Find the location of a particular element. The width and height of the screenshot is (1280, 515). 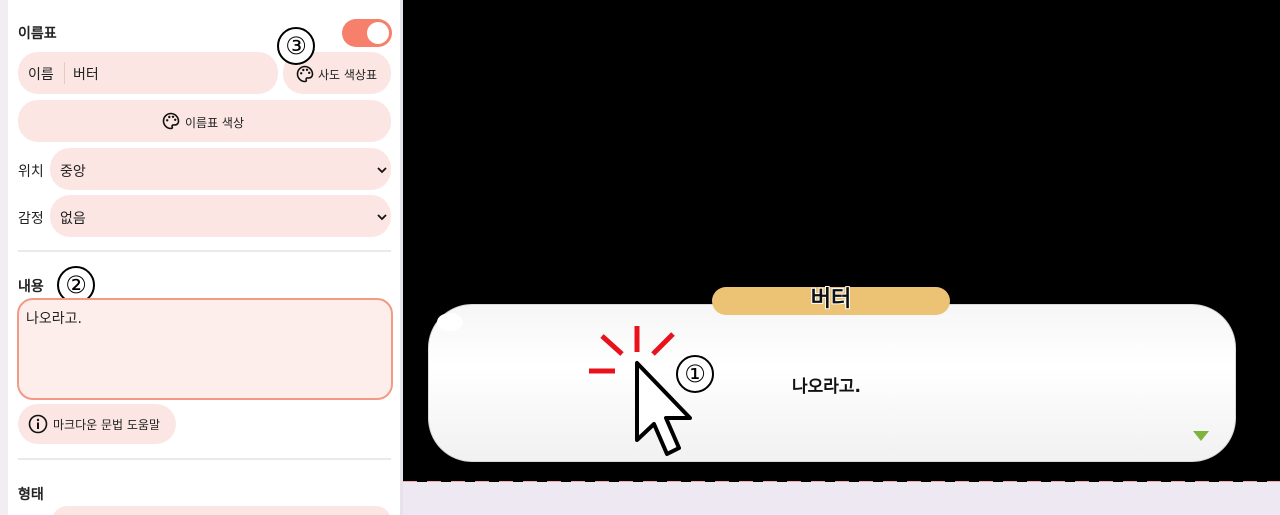

next-indicator-icon is located at coordinates (1201, 436).